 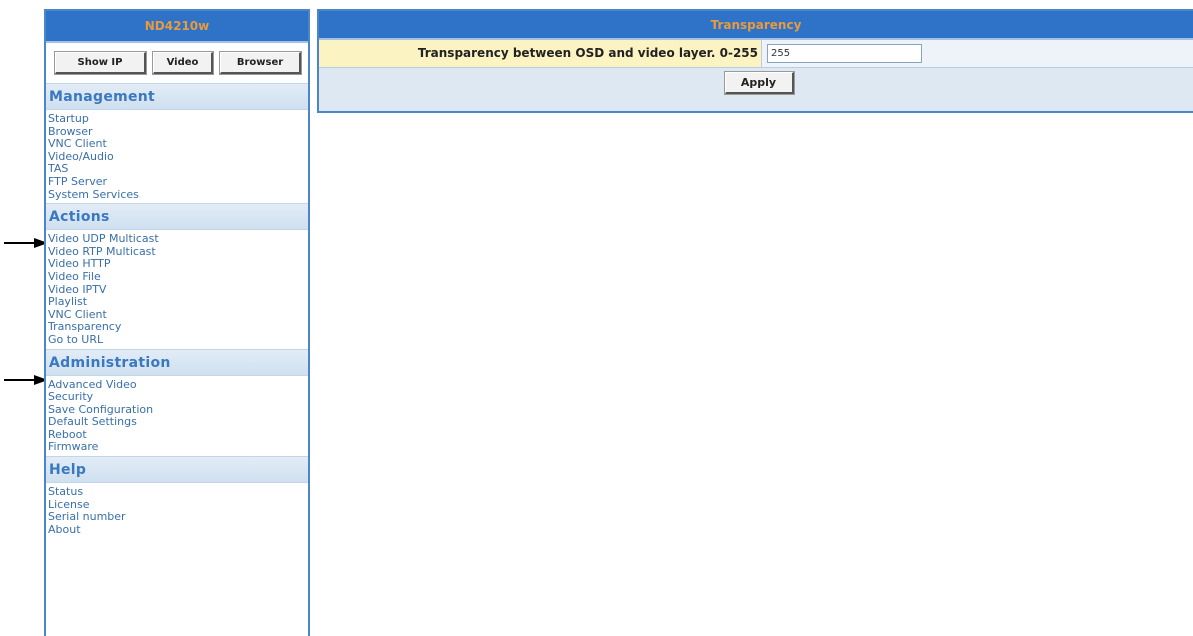 What do you see at coordinates (178, 397) in the screenshot?
I see `menu-item-security: Security` at bounding box center [178, 397].